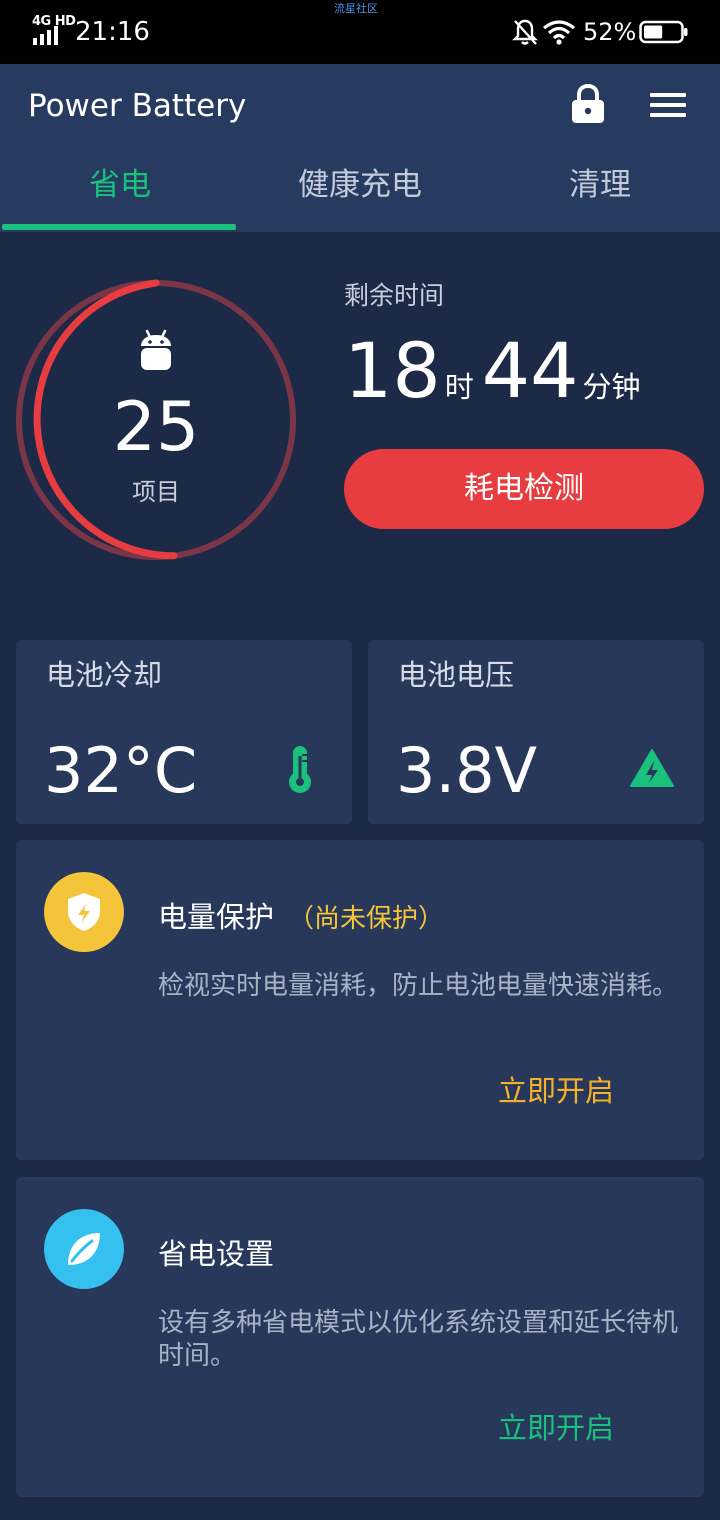 This screenshot has height=1520, width=720. I want to click on active-tab-indicator, so click(119, 227).